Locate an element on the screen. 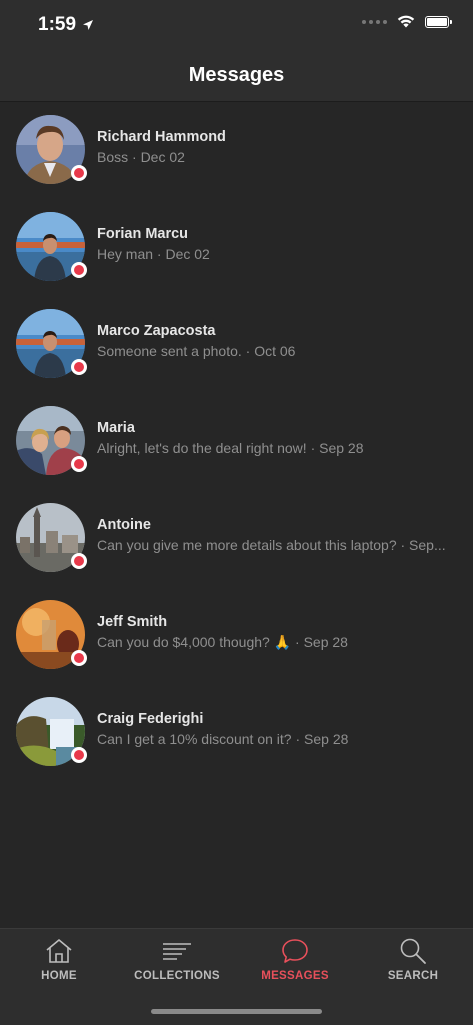  page-title: Messages is located at coordinates (236, 75).